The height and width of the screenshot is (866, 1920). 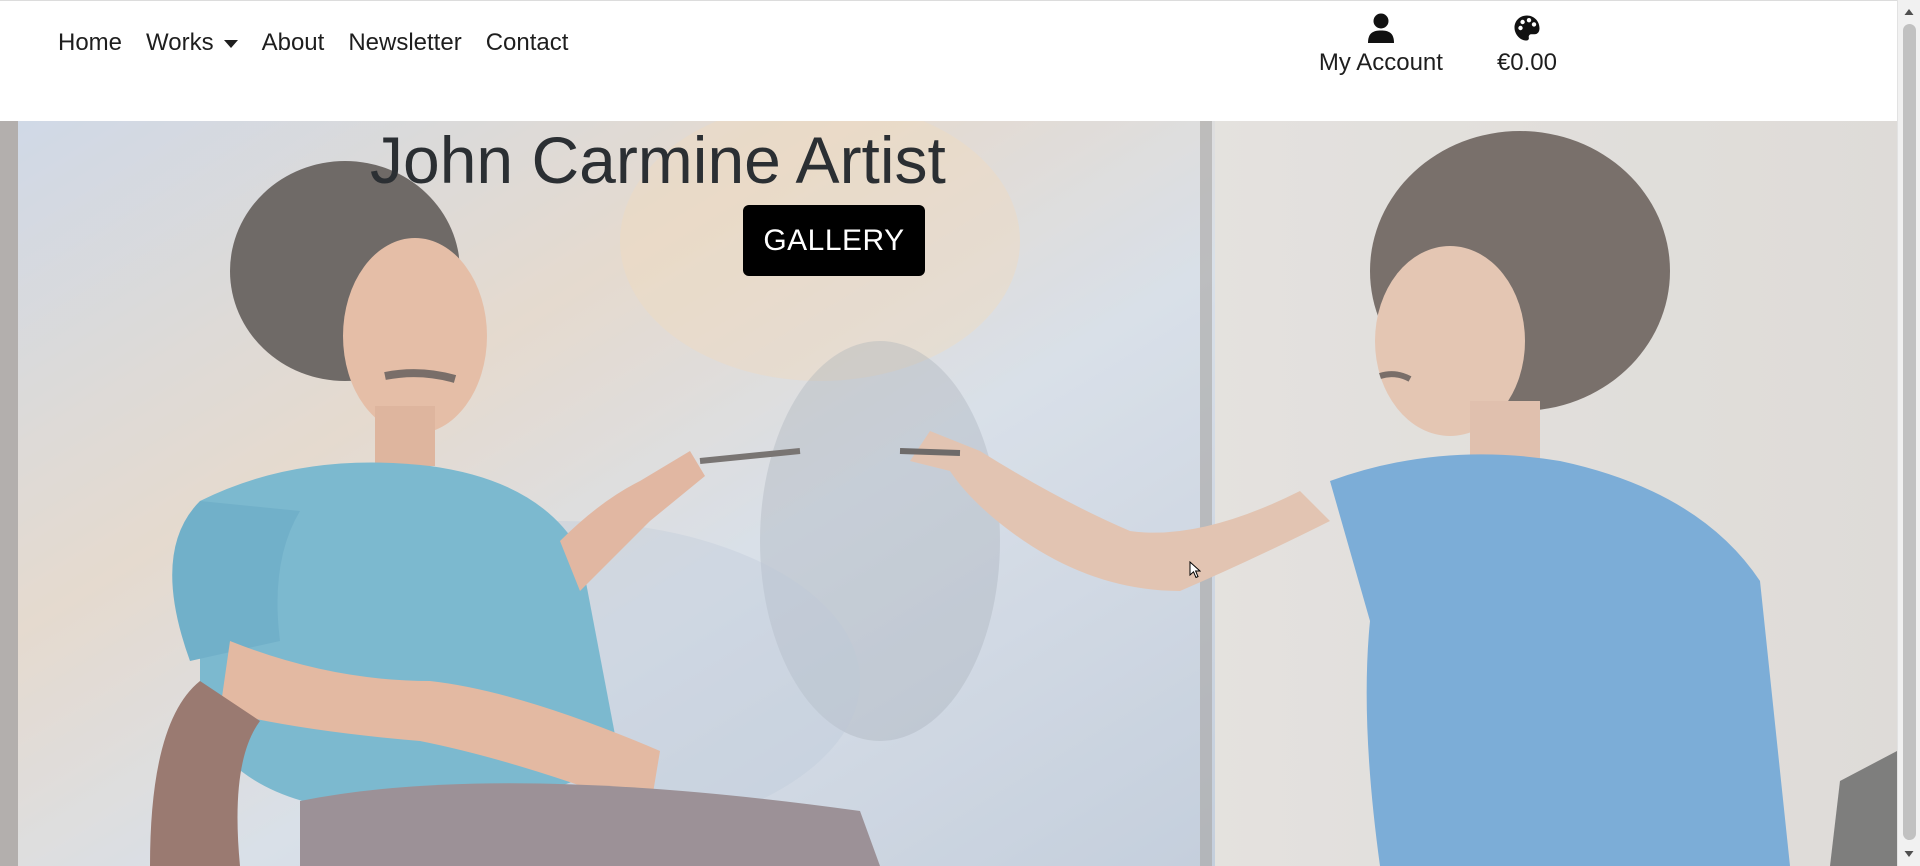 I want to click on nav-link-contact-label: Contact, so click(x=527, y=42).